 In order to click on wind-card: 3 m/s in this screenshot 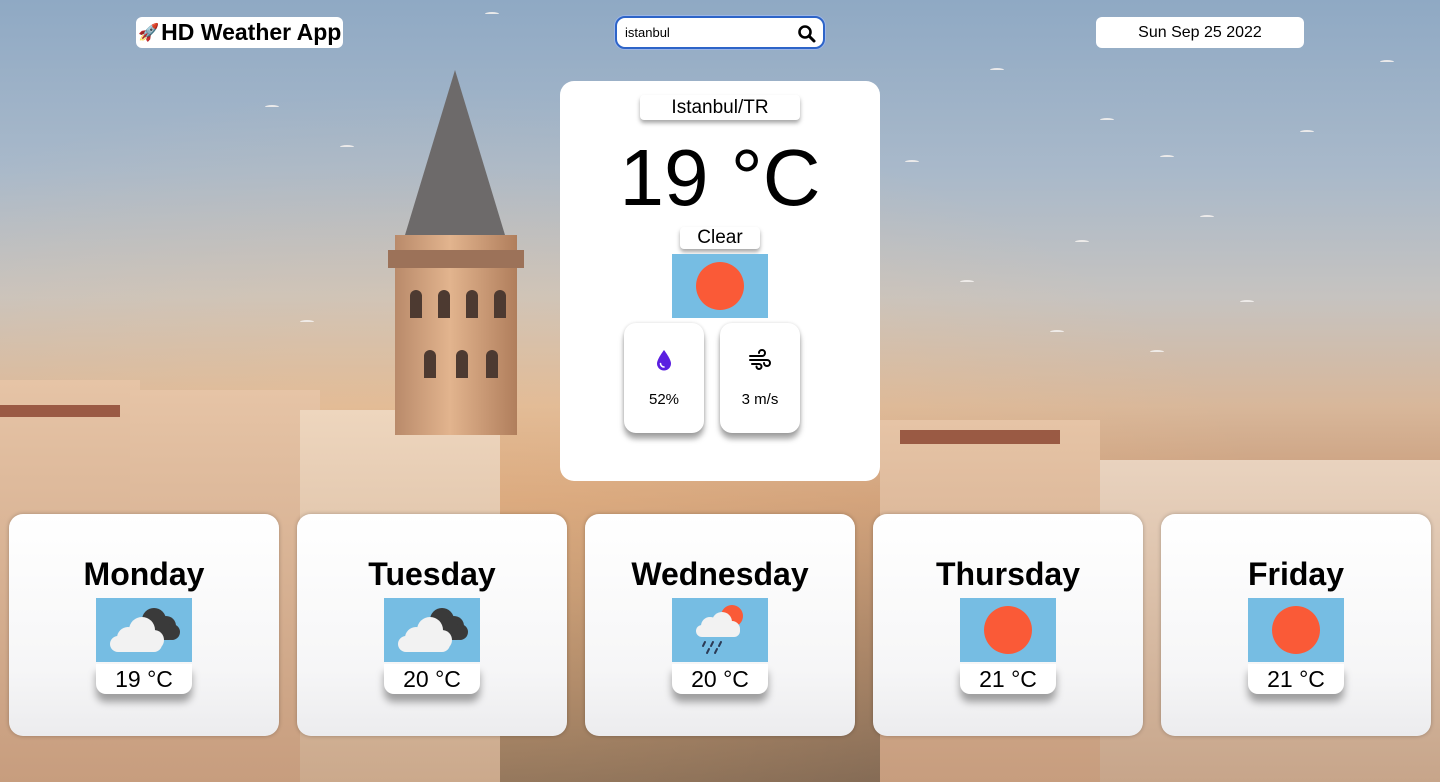, I will do `click(760, 378)`.